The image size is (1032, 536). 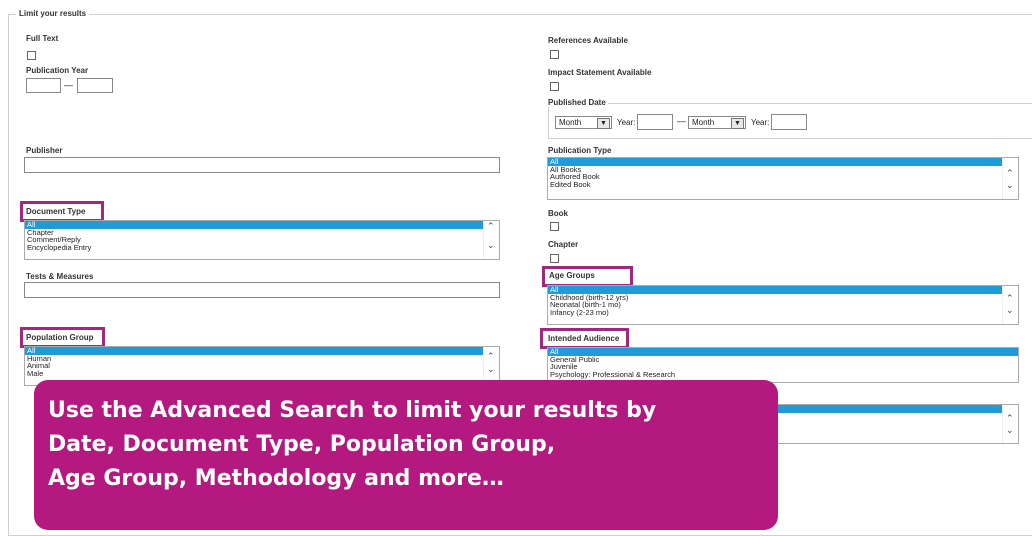 What do you see at coordinates (783, 169) in the screenshot?
I see `publication-type-option: All Books` at bounding box center [783, 169].